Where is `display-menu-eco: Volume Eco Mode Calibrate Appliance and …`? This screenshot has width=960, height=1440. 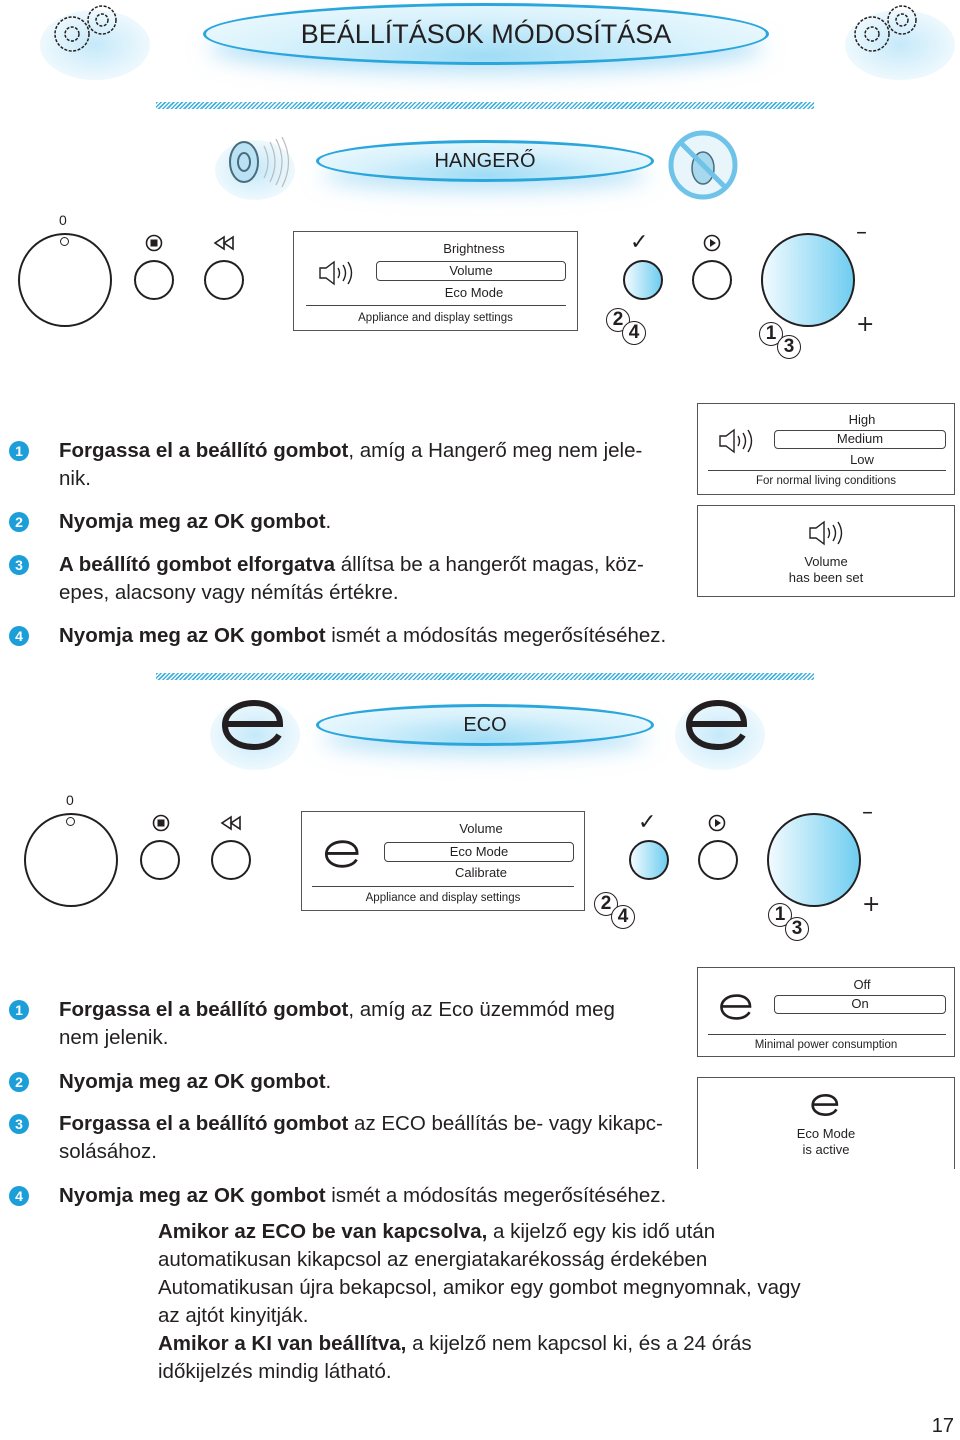 display-menu-eco: Volume Eco Mode Calibrate Appliance and … is located at coordinates (443, 861).